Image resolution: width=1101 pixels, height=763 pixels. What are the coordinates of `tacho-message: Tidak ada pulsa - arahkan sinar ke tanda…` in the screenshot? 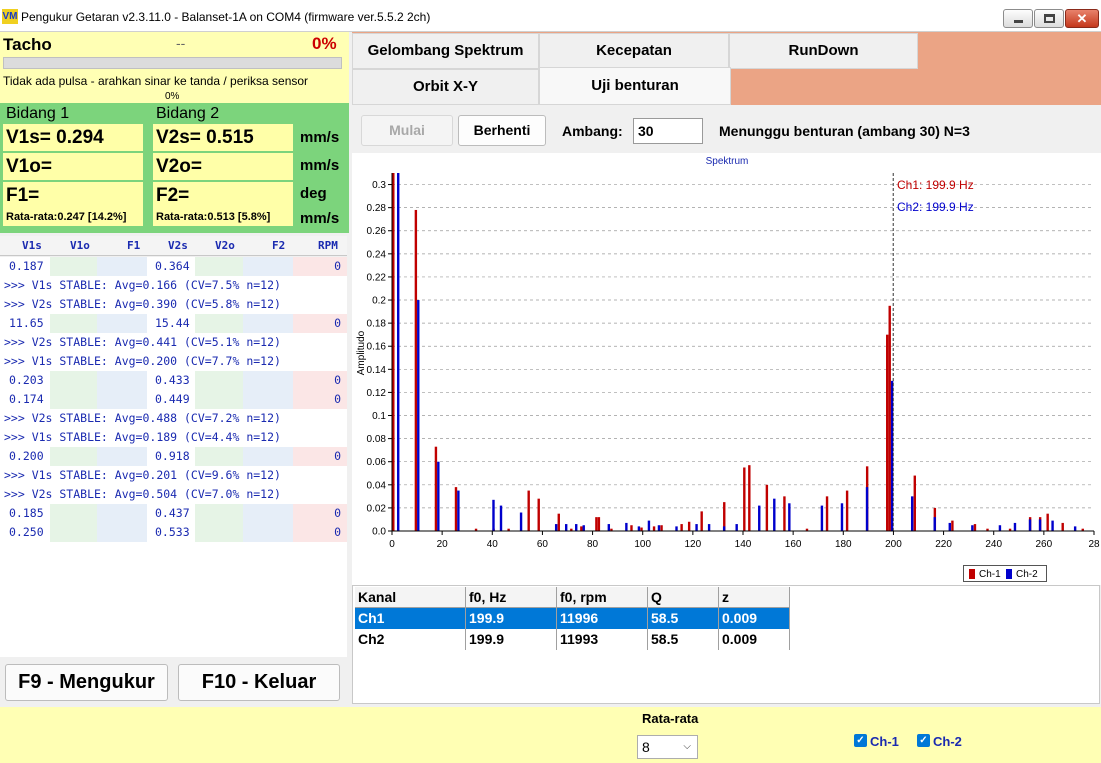 It's located at (156, 81).